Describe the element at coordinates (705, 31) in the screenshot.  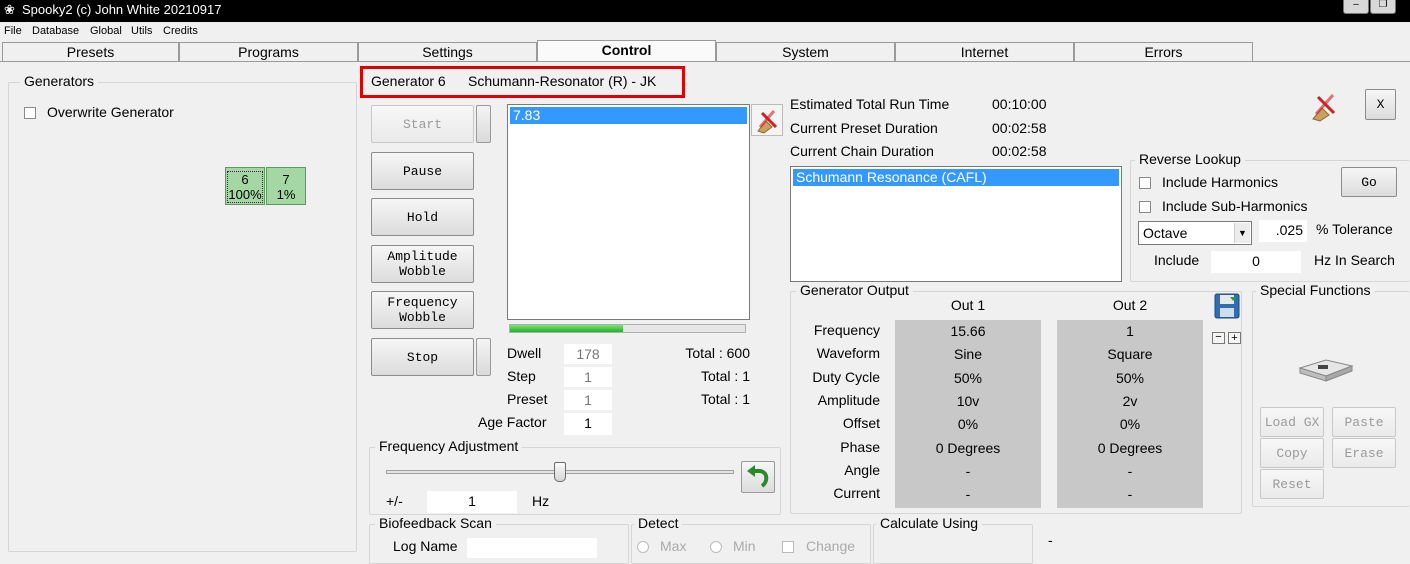
I see `menu-bar: File Database Global Utils Credits` at that location.